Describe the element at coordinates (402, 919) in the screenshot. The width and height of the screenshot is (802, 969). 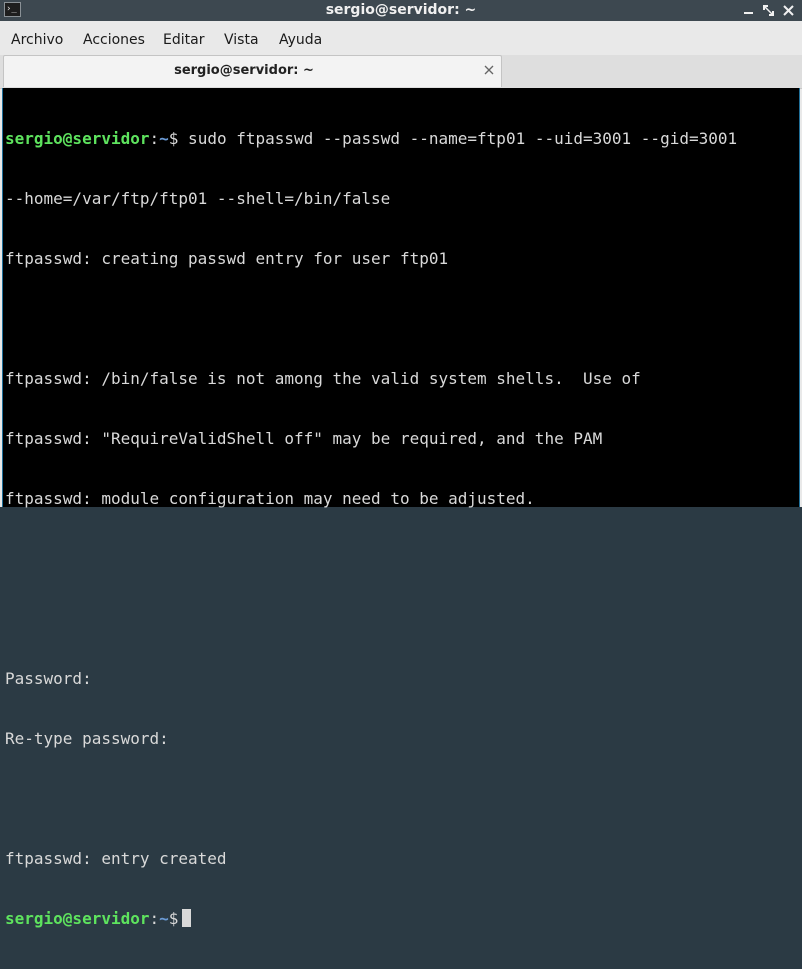
I see `current-prompt-line: sergio@servidor:~$` at that location.